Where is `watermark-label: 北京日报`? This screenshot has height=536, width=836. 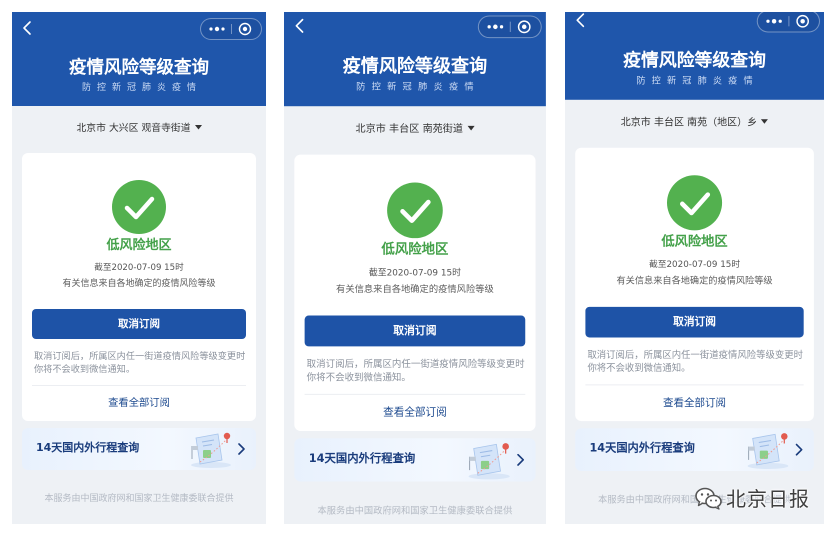
watermark-label: 北京日报 is located at coordinates (768, 499).